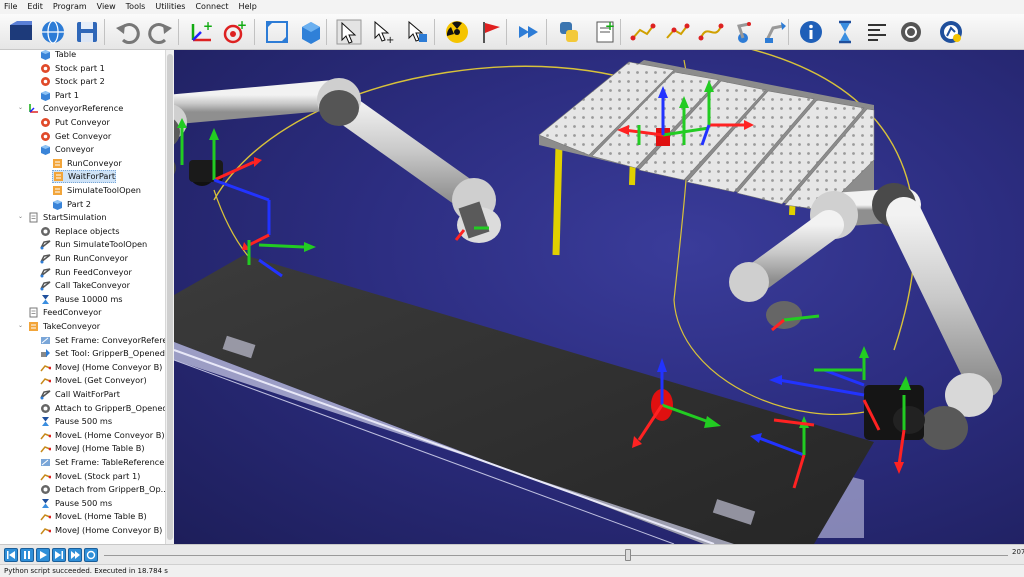  Describe the element at coordinates (877, 32) in the screenshot. I see `align-button` at that location.